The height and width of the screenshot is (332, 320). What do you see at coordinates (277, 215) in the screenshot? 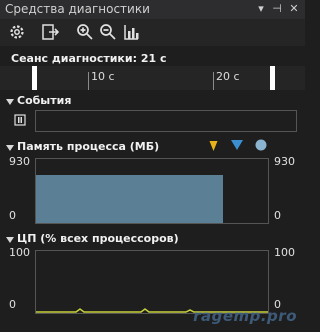
I see `memory-right-min-label: 0` at bounding box center [277, 215].